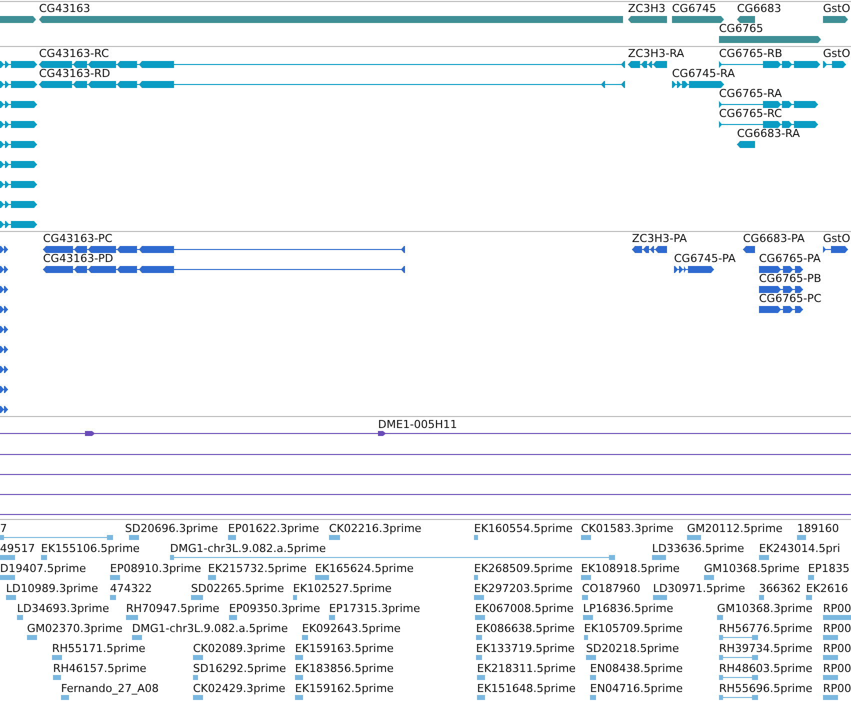 The height and width of the screenshot is (701, 851). What do you see at coordinates (694, 8) in the screenshot?
I see `feature-label: CG6745` at bounding box center [694, 8].